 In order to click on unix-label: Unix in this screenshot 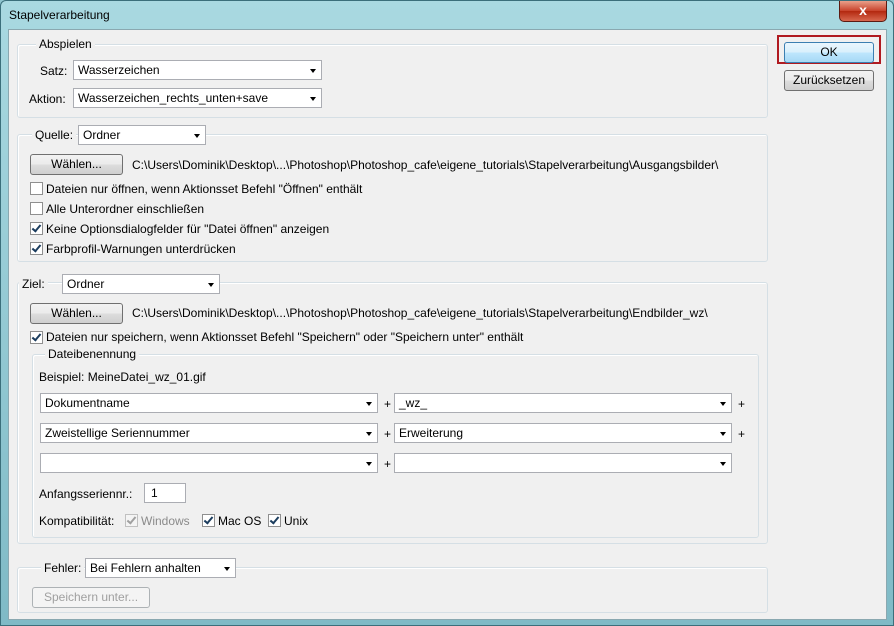, I will do `click(296, 521)`.